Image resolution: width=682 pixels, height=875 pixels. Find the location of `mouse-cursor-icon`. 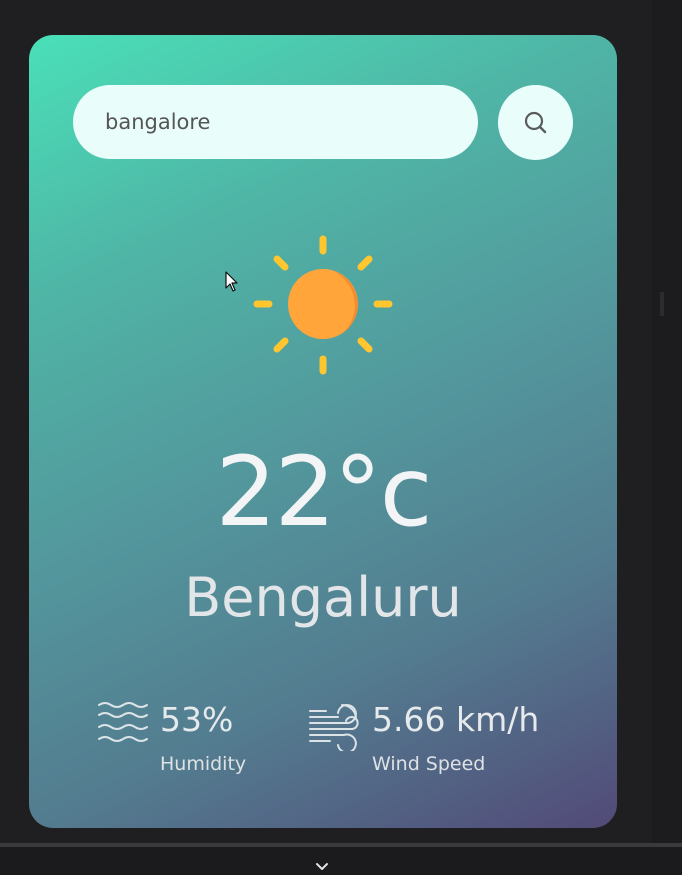

mouse-cursor-icon is located at coordinates (231, 281).